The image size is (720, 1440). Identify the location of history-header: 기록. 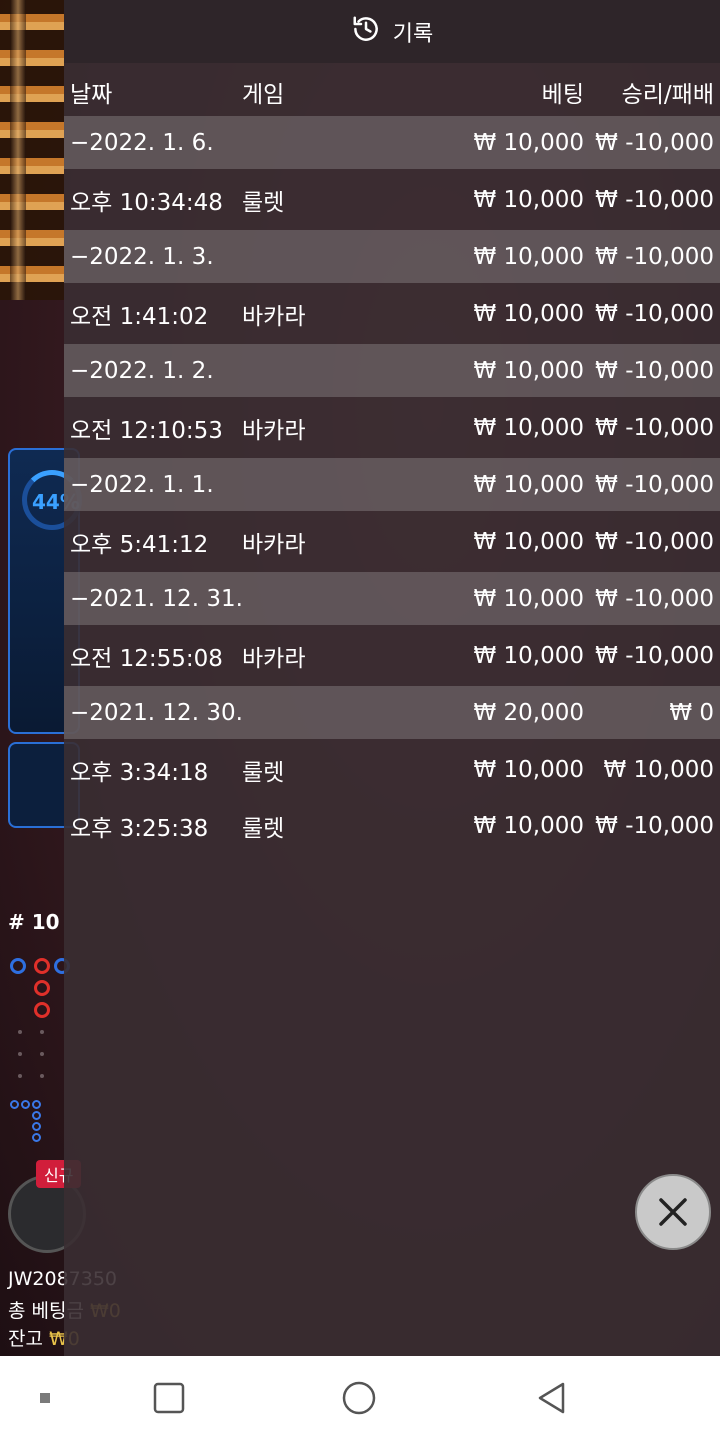
(392, 31).